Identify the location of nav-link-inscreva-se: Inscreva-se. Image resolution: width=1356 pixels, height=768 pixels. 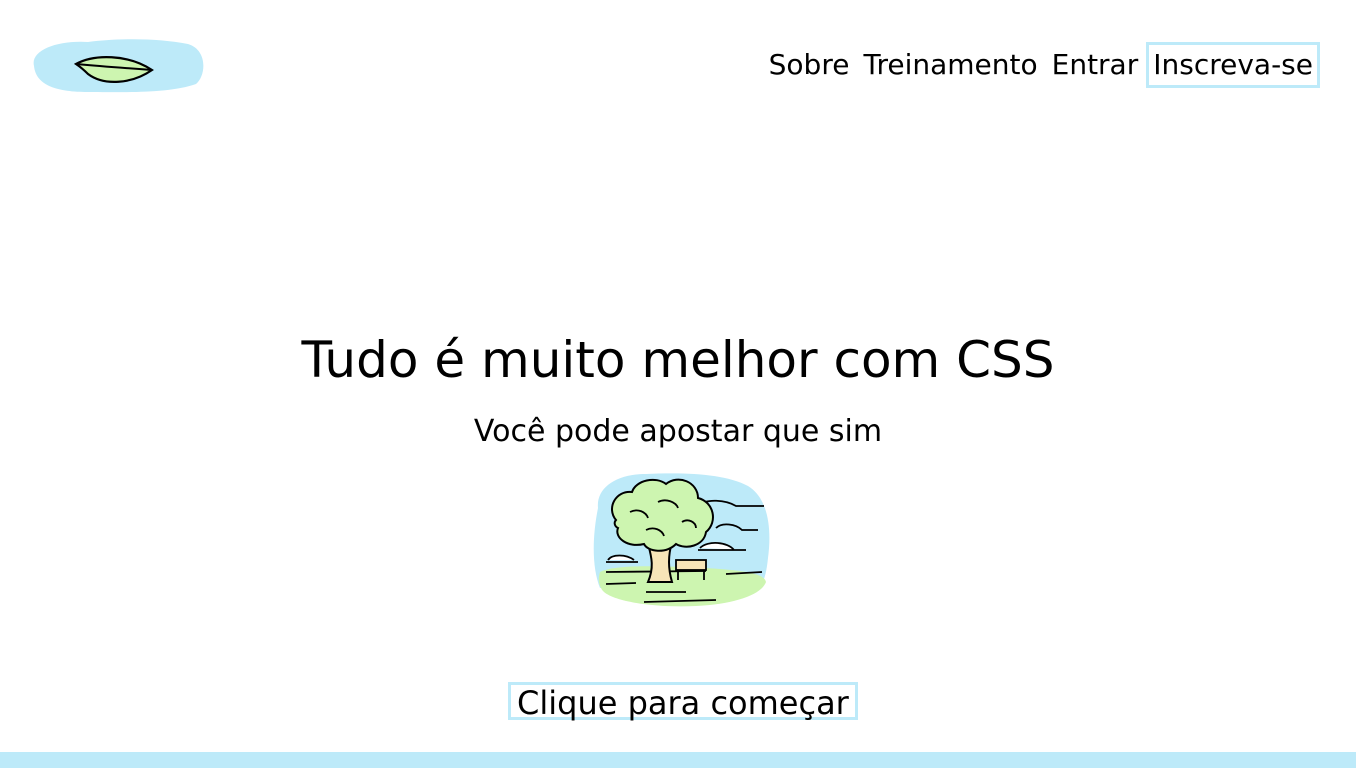
(1233, 65).